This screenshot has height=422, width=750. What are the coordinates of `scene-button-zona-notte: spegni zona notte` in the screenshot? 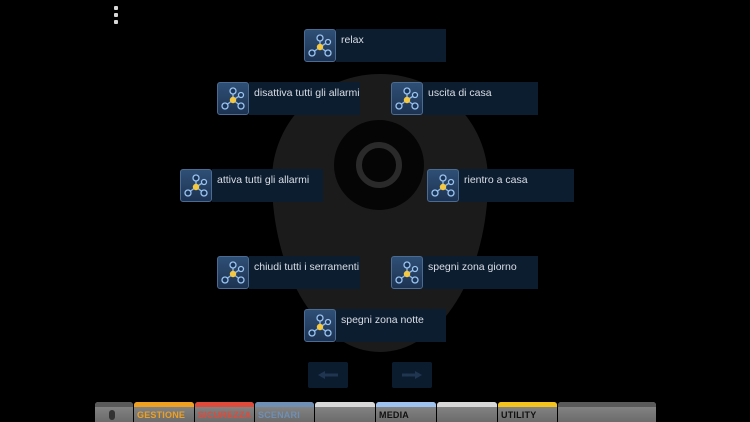 It's located at (375, 325).